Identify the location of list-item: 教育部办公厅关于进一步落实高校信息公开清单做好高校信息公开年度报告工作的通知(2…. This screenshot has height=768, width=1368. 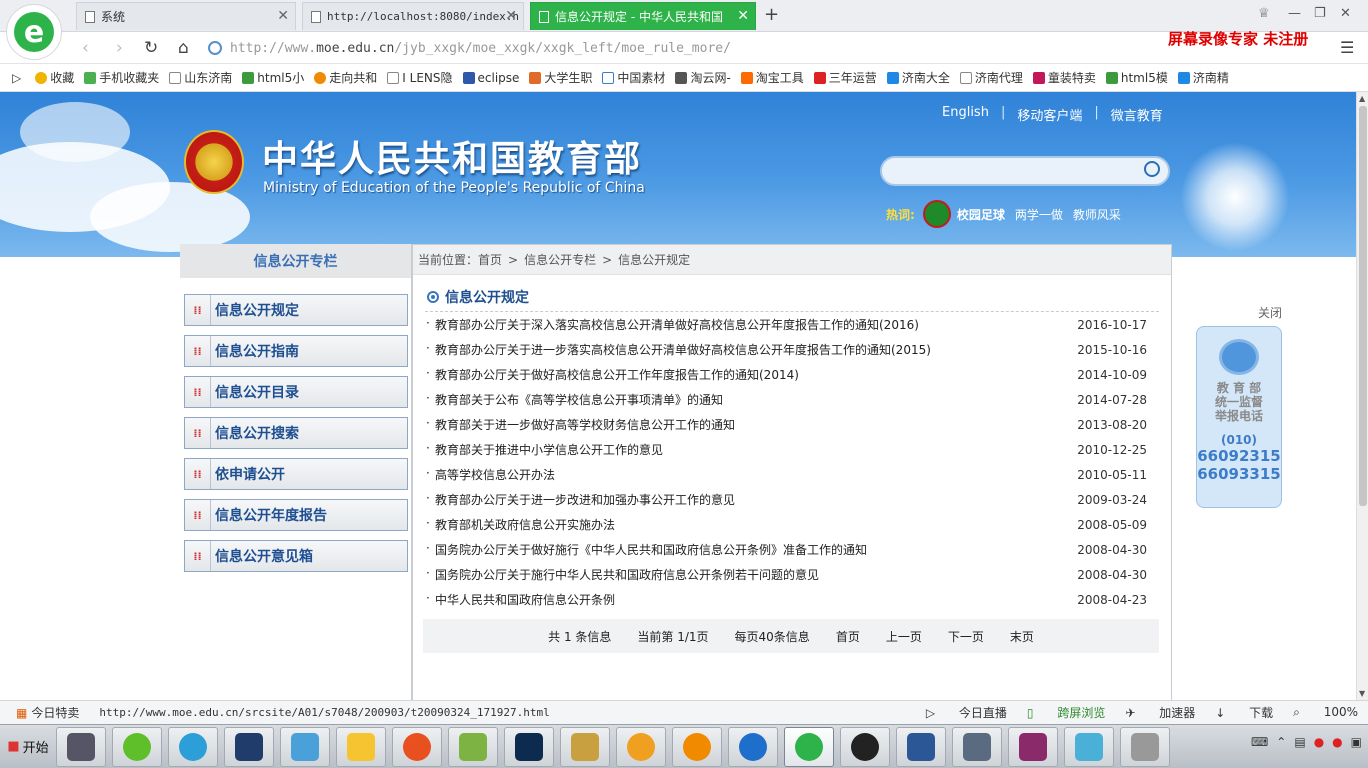
(792, 349).